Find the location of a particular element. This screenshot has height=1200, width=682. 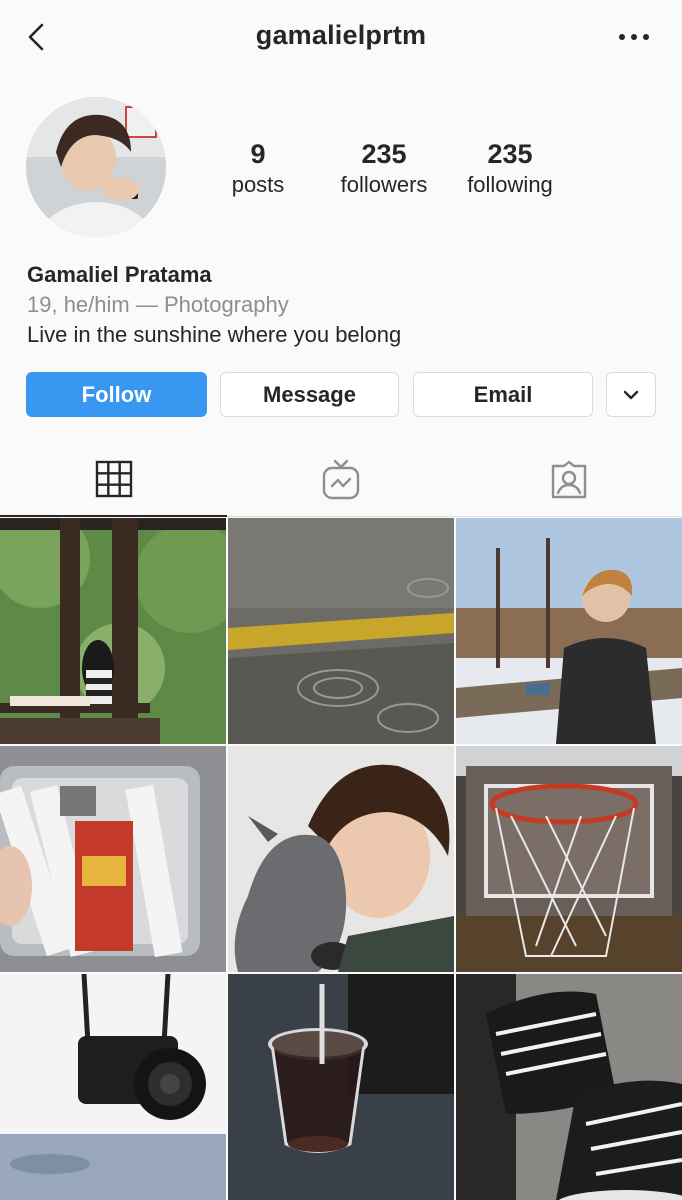

suggested-dropdown-button is located at coordinates (631, 394).